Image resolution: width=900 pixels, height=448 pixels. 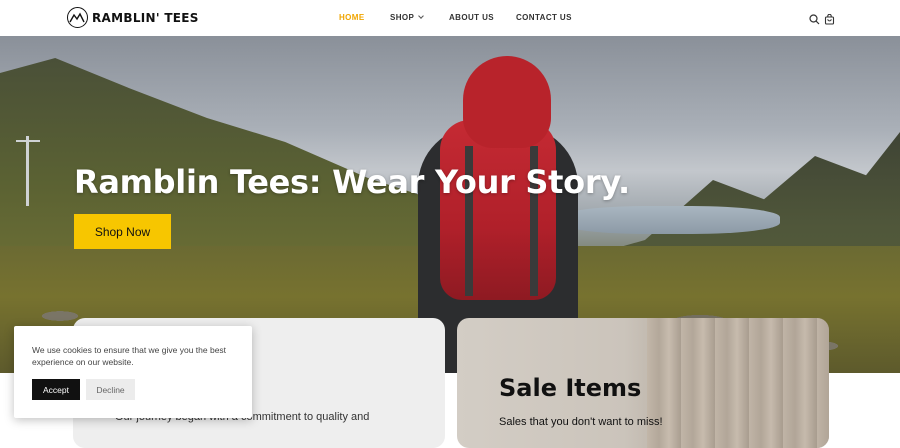 What do you see at coordinates (28, 141) in the screenshot?
I see `hero-power-pole-arm` at bounding box center [28, 141].